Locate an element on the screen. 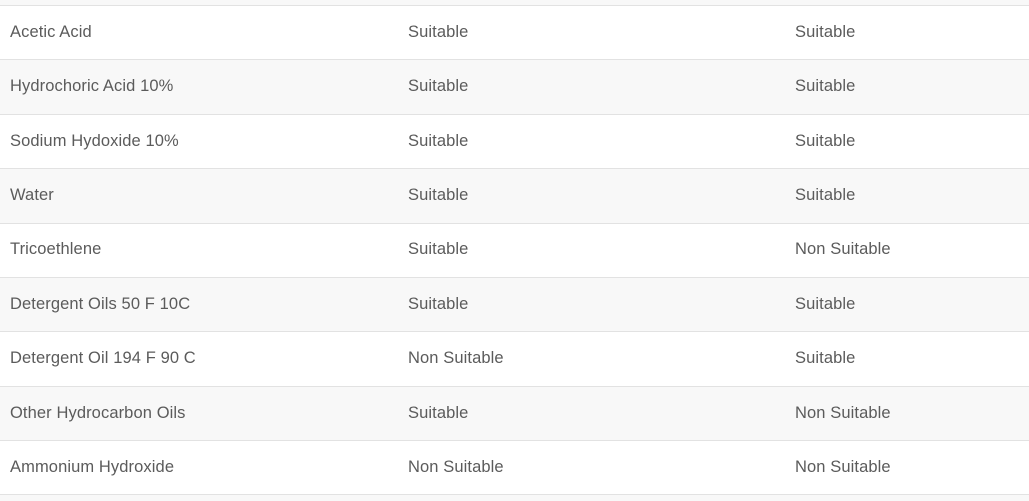  table-row: Water Suitable Suitable is located at coordinates (514, 196).